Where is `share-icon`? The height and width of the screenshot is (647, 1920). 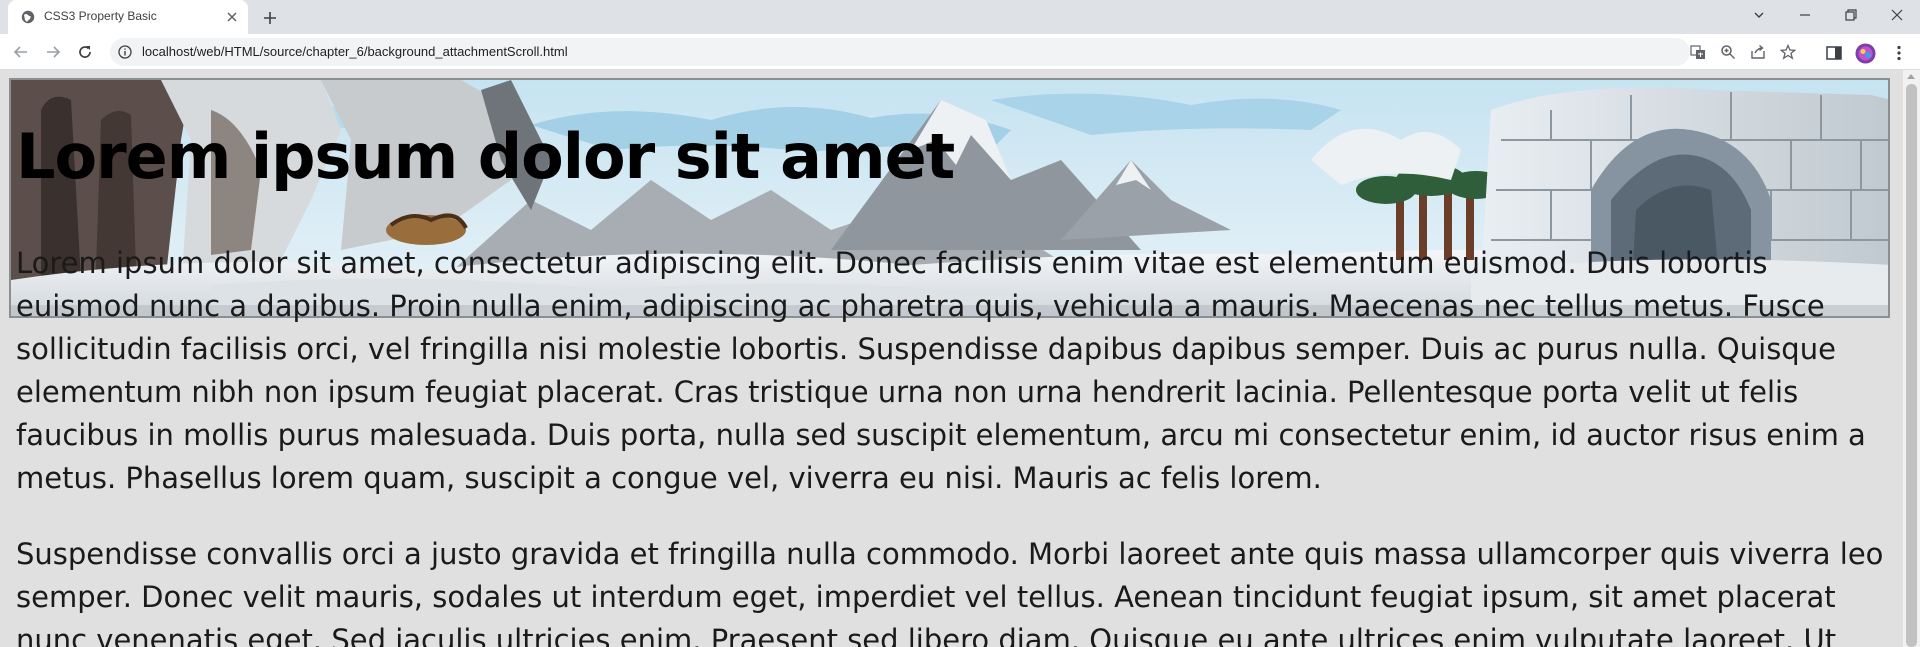 share-icon is located at coordinates (1758, 52).